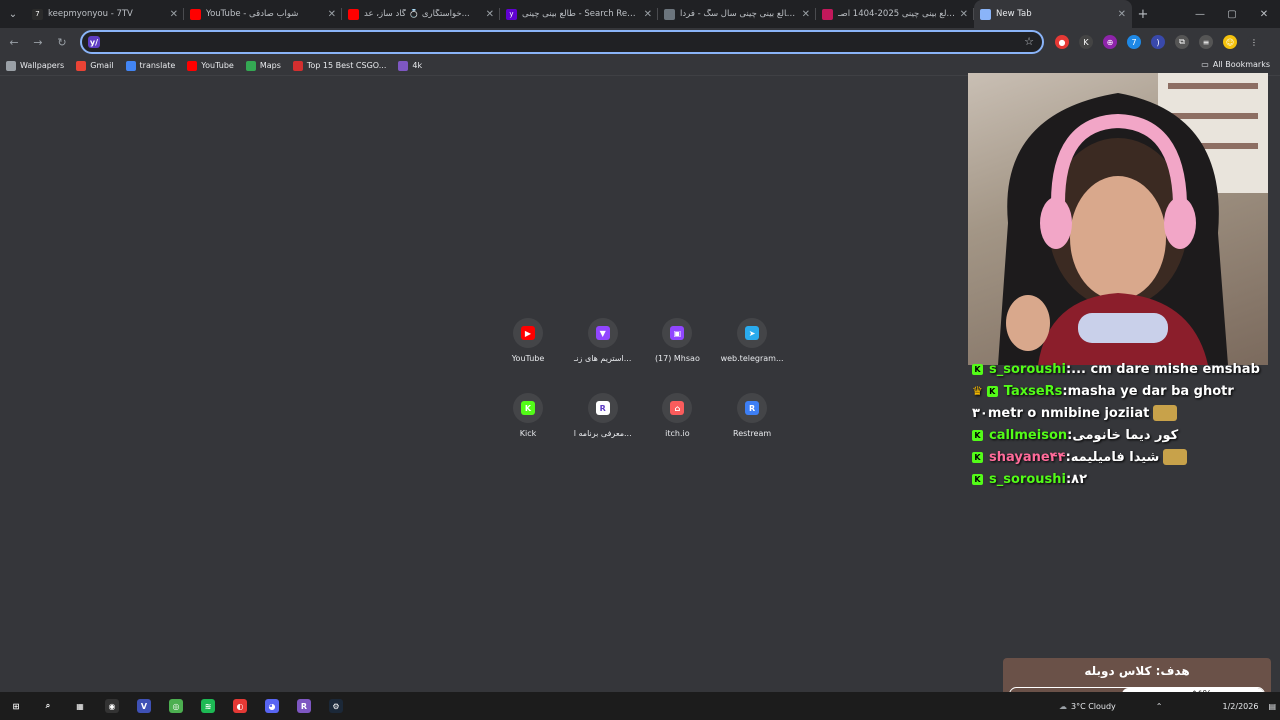  What do you see at coordinates (1182, 42) in the screenshot?
I see `puzzle-icon: ⧉` at bounding box center [1182, 42].